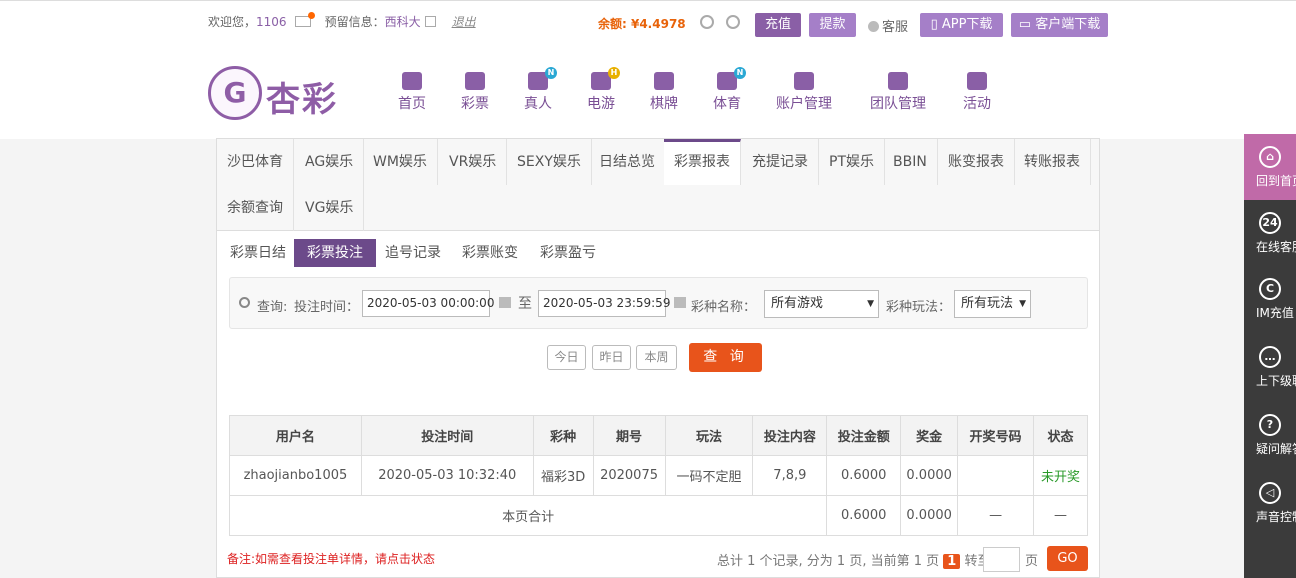 The image size is (1296, 578). I want to click on end-time-input: 2020-05-03 23:59:59, so click(604, 303).